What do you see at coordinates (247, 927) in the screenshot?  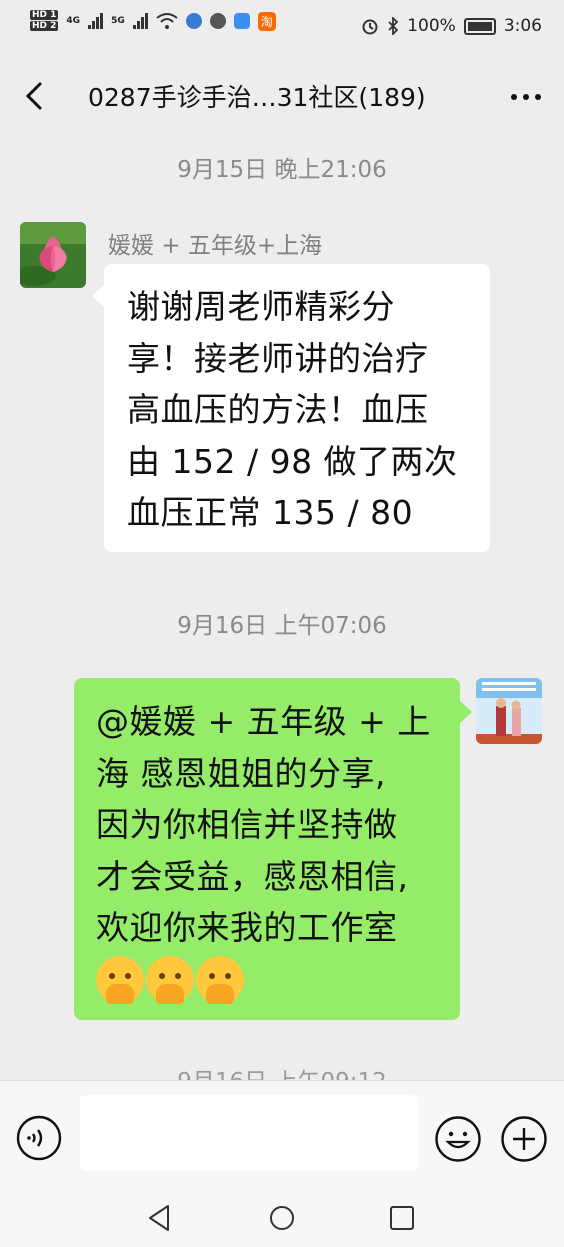 I see `message-line: 欢迎你来我的工作室` at bounding box center [247, 927].